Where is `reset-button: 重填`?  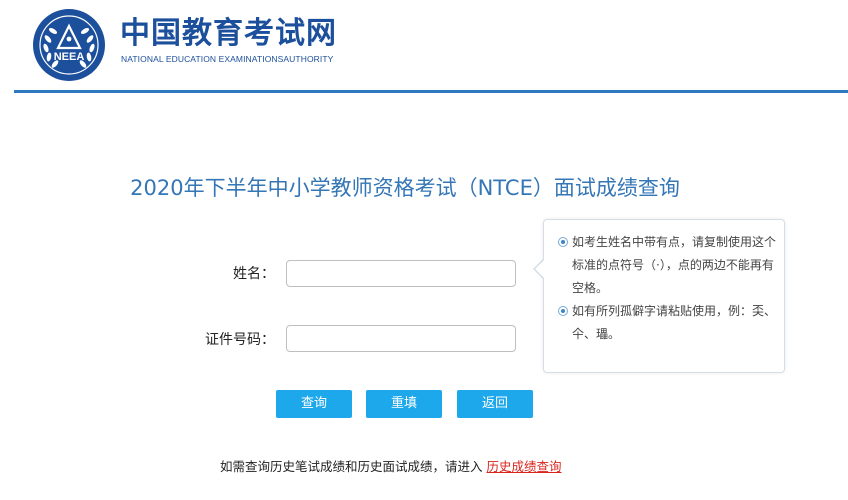
reset-button: 重填 is located at coordinates (404, 404).